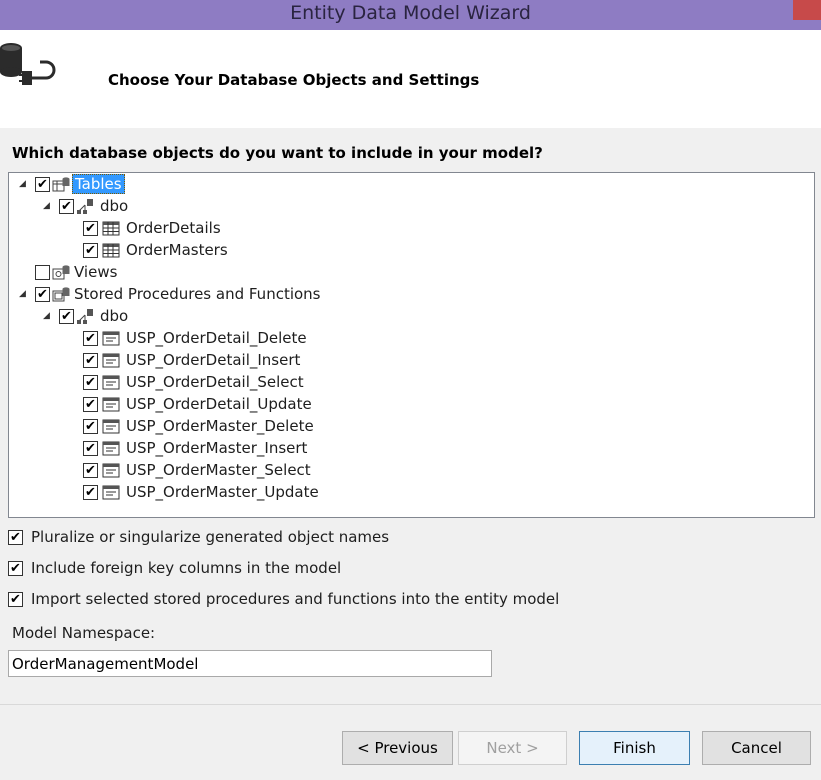 The height and width of the screenshot is (780, 821). Describe the element at coordinates (218, 470) in the screenshot. I see `tree-label-procedure: USP_OrderMaster_Select` at that location.